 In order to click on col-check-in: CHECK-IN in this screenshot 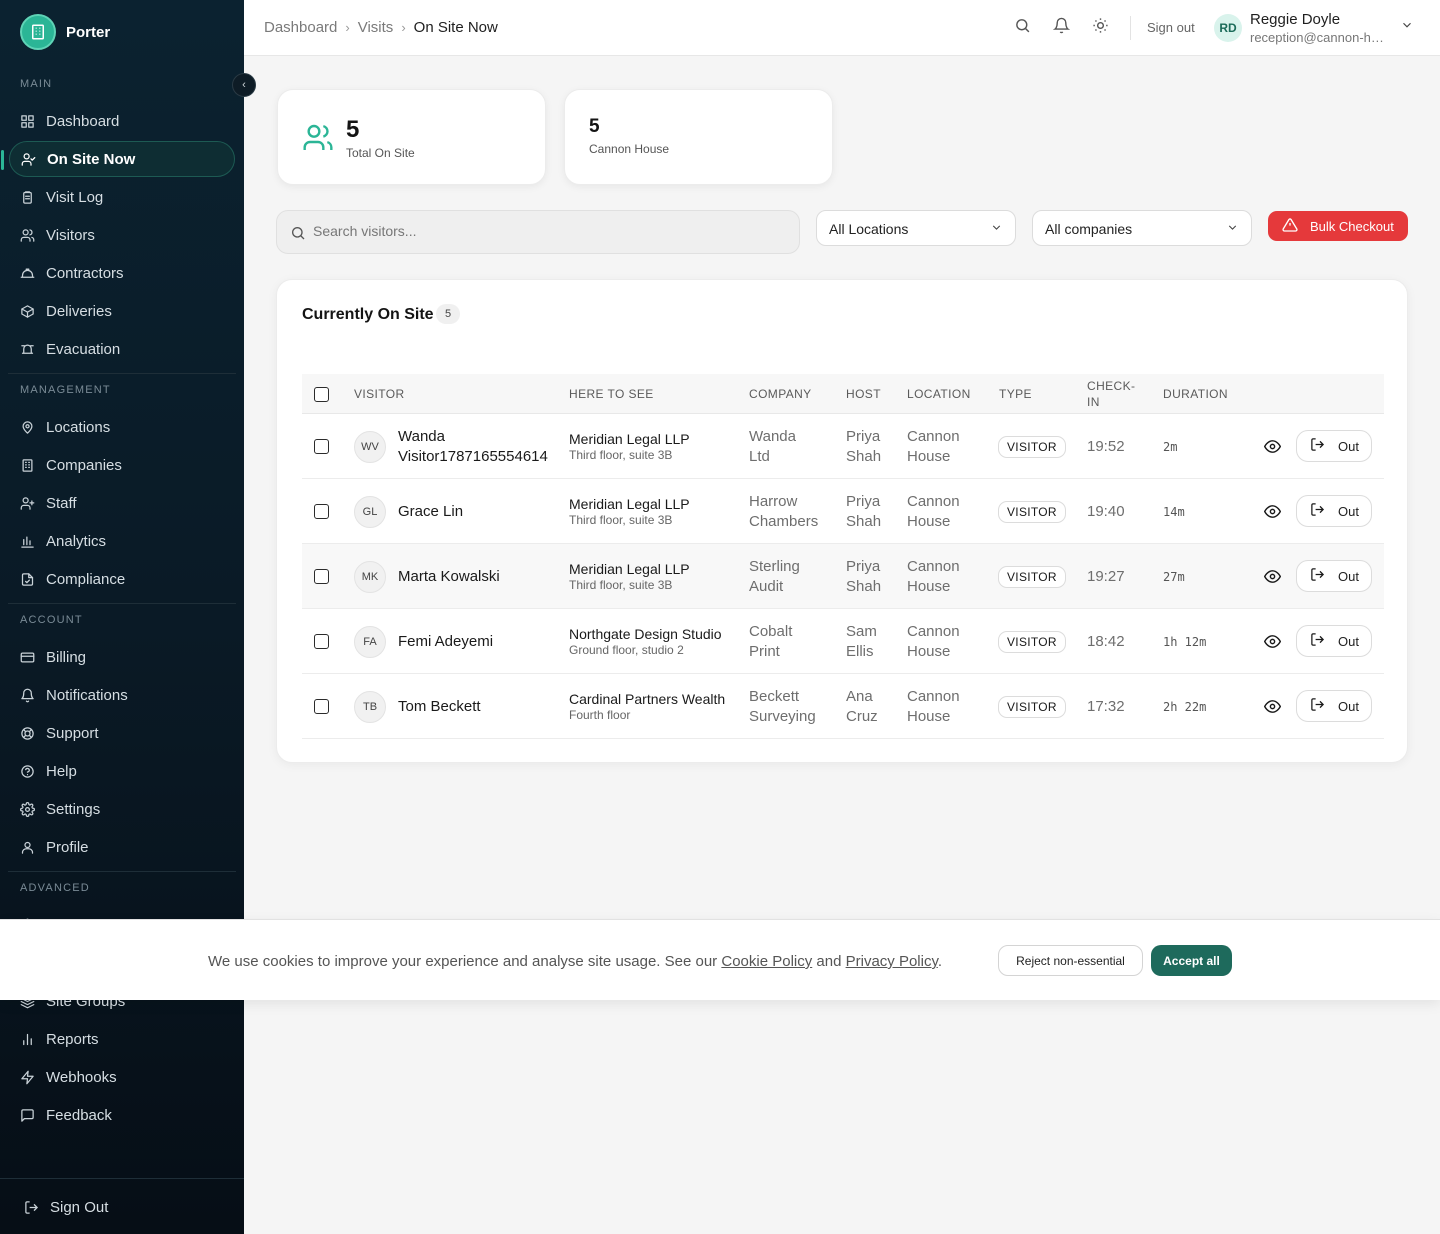, I will do `click(1117, 394)`.